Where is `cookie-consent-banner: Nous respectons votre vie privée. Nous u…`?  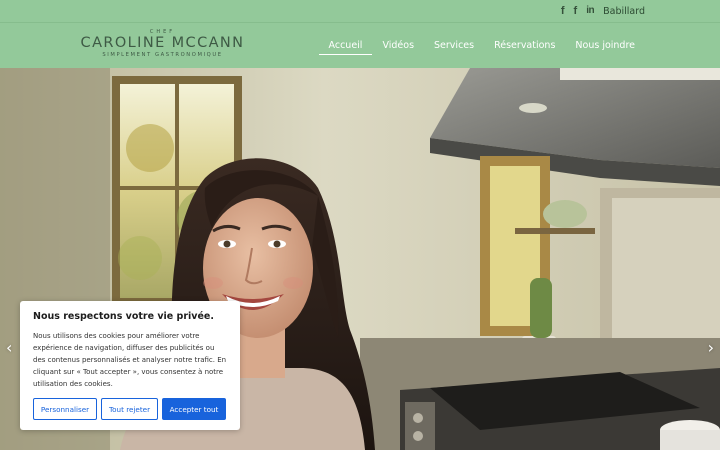
cookie-consent-banner: Nous respectons votre vie privée. Nous u… is located at coordinates (130, 365).